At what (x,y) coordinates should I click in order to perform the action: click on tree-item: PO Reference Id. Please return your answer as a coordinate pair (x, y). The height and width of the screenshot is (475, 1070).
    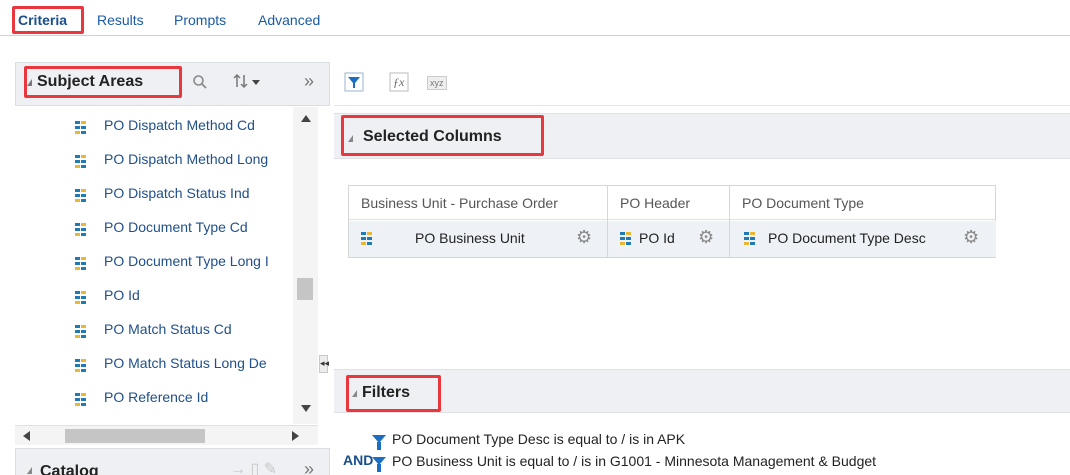
    Looking at the image, I should click on (166, 400).